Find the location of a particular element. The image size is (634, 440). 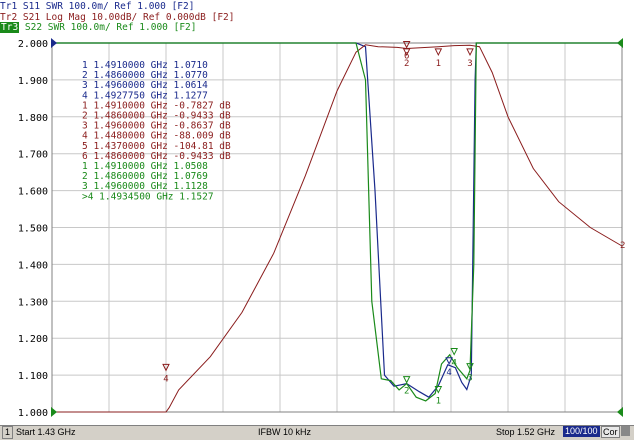

start-frequency: Start 1.43 GHz is located at coordinates (46, 432).